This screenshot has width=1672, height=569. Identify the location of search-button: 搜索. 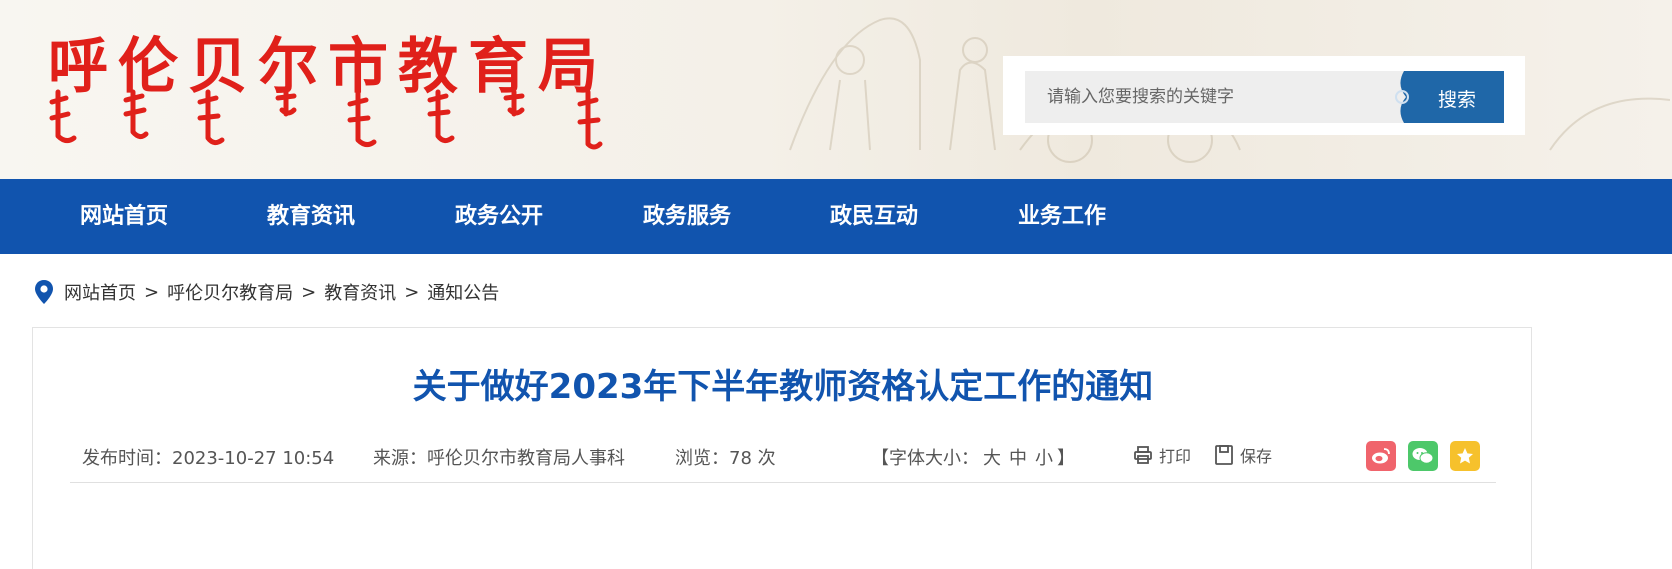
(1448, 97).